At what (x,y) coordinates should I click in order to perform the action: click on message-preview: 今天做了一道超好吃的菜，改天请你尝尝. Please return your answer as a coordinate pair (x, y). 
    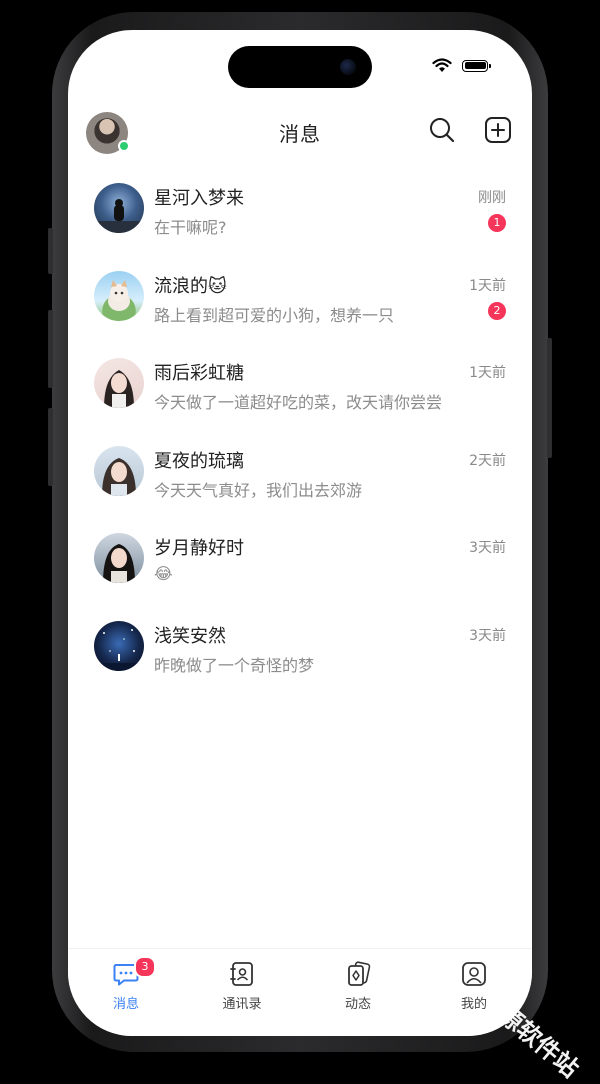
    Looking at the image, I should click on (298, 402).